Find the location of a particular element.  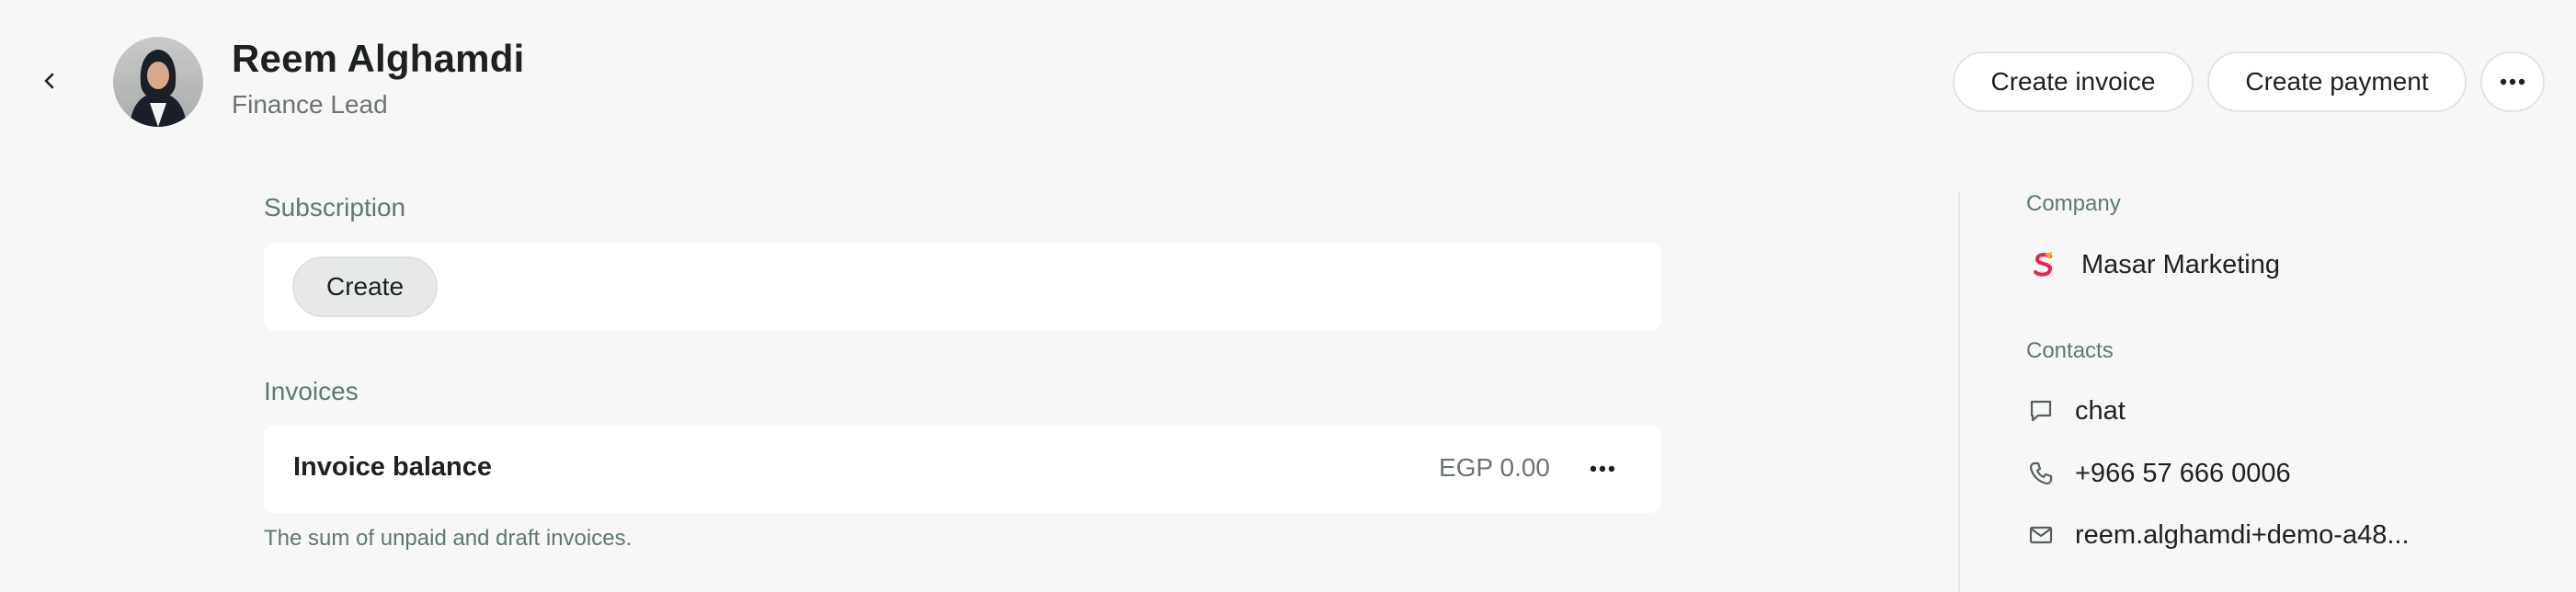

create-payment-button: Create payment is located at coordinates (2337, 81).